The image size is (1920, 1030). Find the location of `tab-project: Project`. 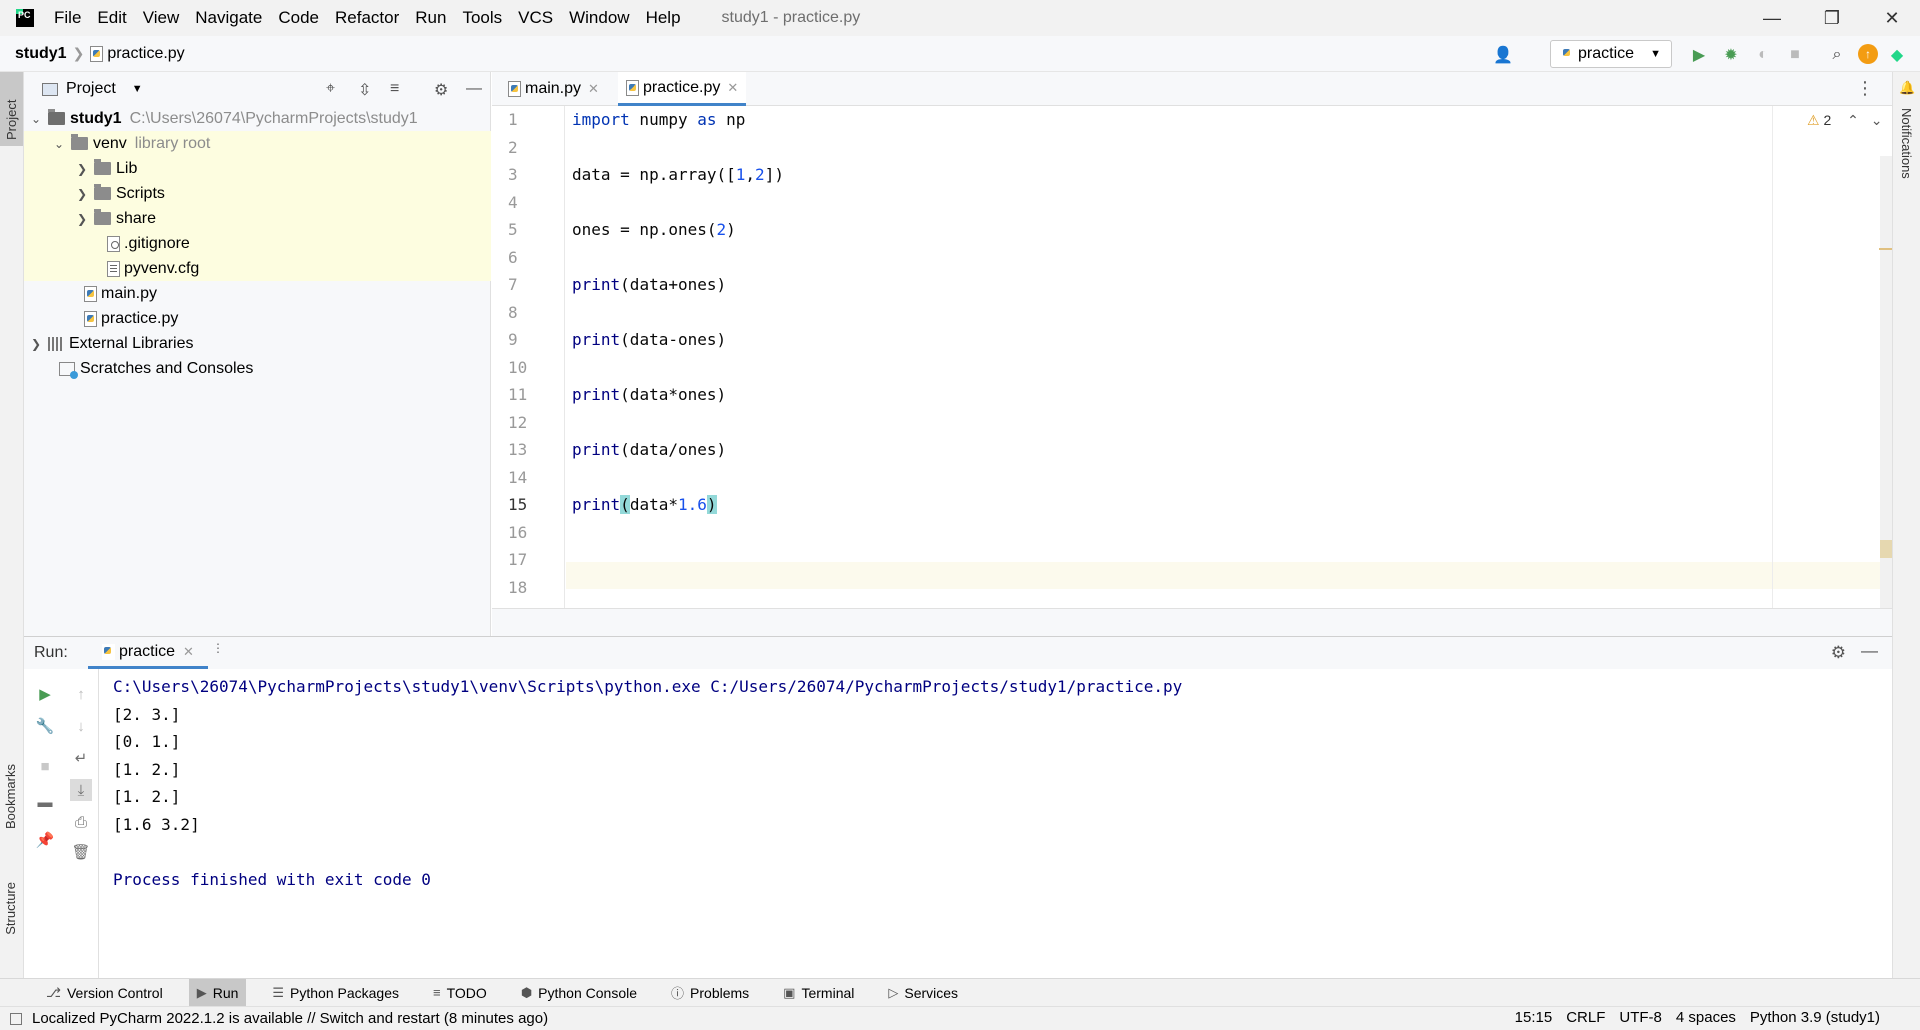

tab-project: Project is located at coordinates (11, 109).